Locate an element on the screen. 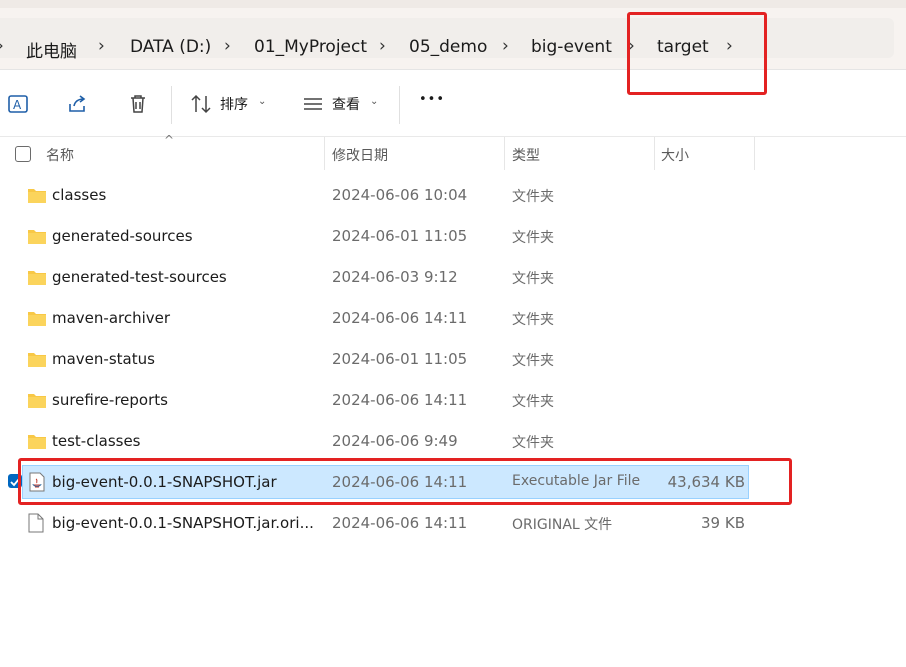  list-item: surefire-reports 2024-06-06 14:11 文件夹 is located at coordinates (453, 401).